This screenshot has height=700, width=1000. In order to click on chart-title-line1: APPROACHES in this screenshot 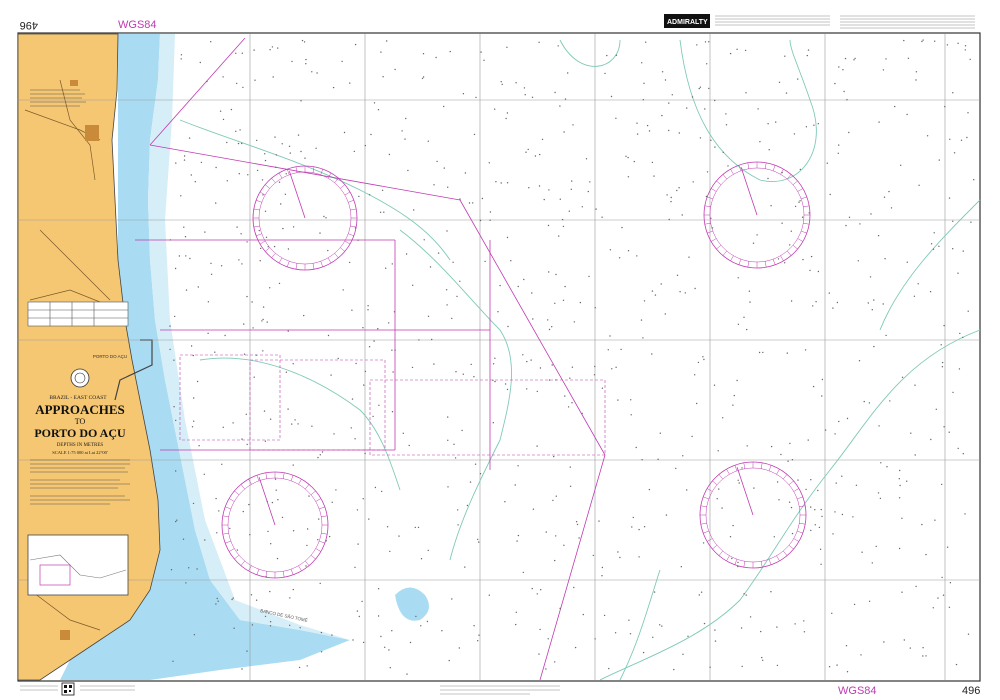, I will do `click(80, 409)`.